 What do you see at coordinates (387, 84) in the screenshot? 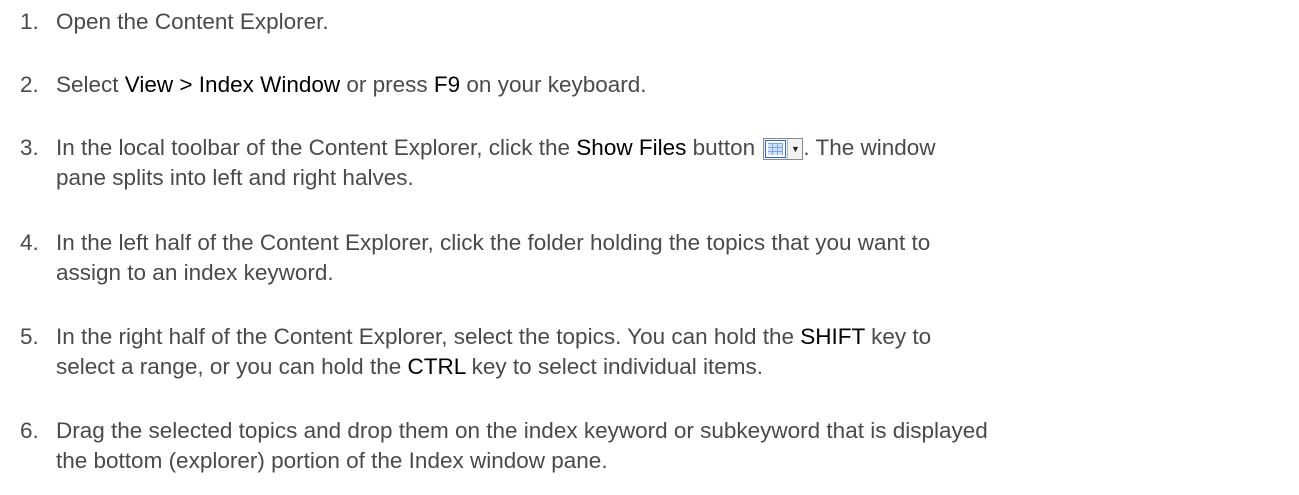
I see `step-text: or press` at bounding box center [387, 84].